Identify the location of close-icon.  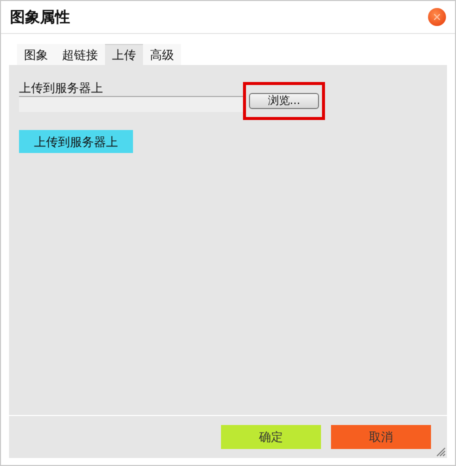
(437, 17).